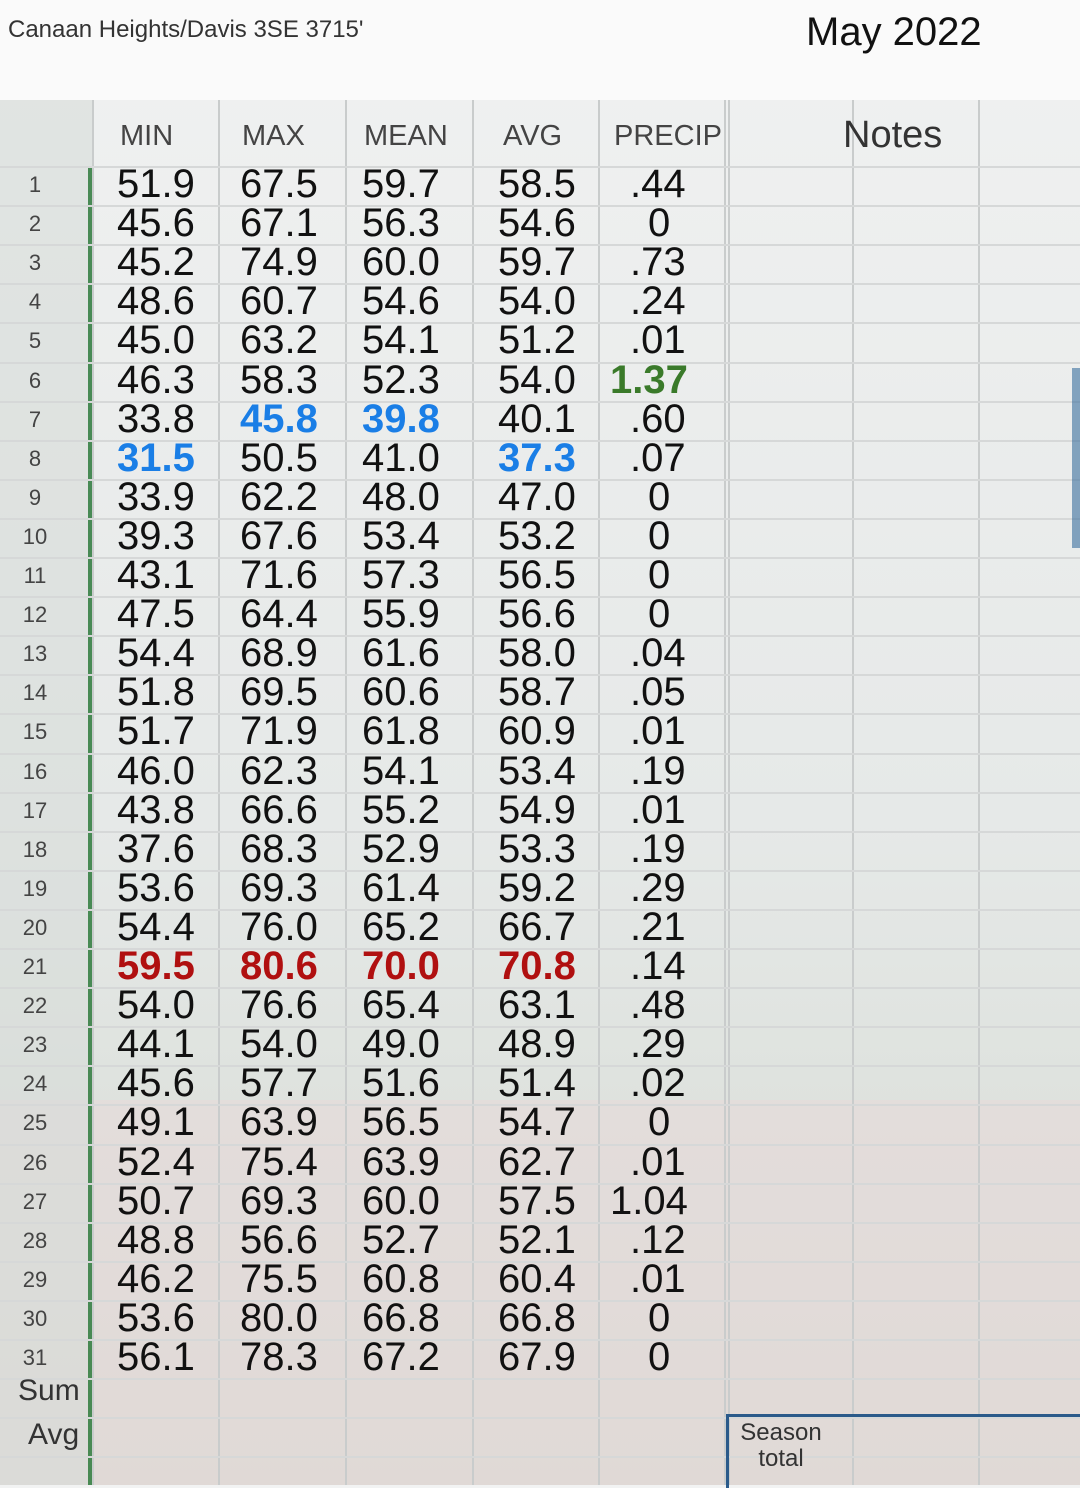  What do you see at coordinates (35, 615) in the screenshot?
I see `row-number: 12` at bounding box center [35, 615].